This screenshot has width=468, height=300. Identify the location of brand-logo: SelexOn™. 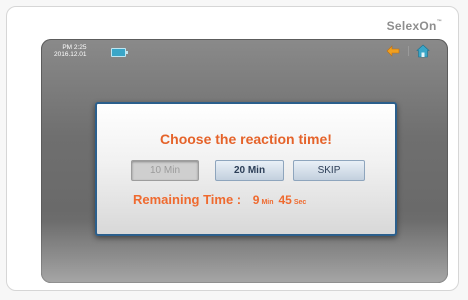
(414, 26).